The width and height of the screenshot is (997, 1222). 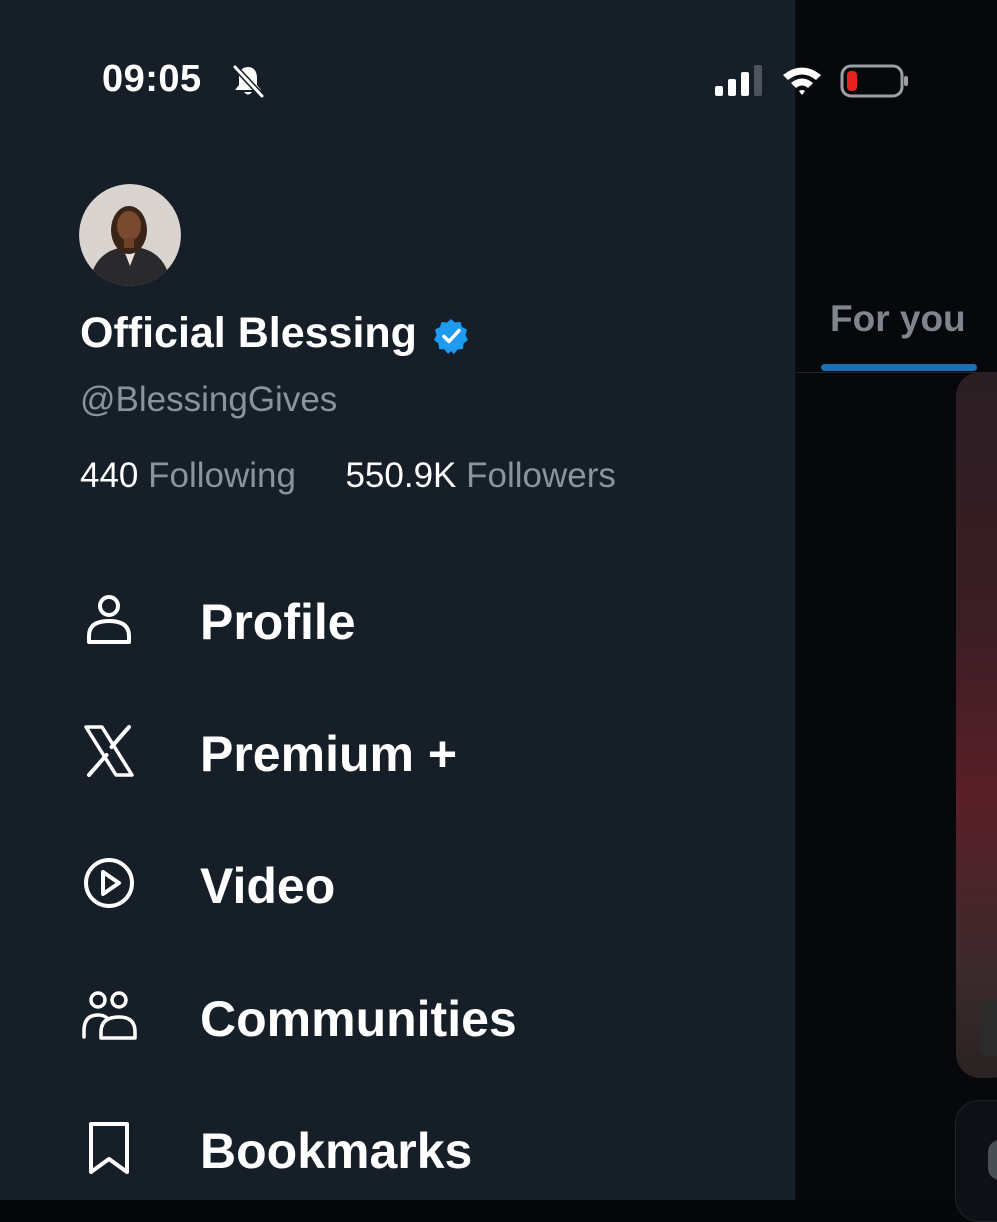 I want to click on following-link: 440 Following, so click(x=193, y=475).